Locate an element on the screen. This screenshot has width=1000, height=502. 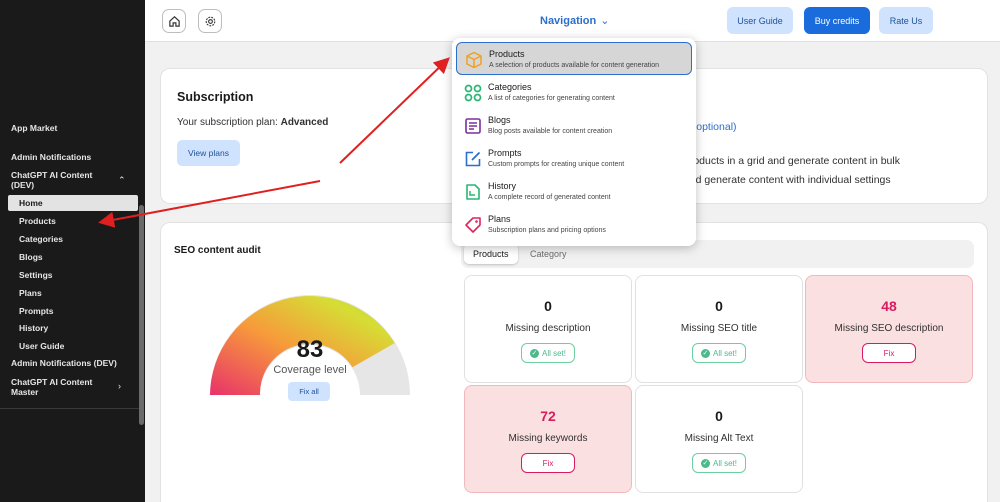
annotation-arrows is located at coordinates (274, 142).